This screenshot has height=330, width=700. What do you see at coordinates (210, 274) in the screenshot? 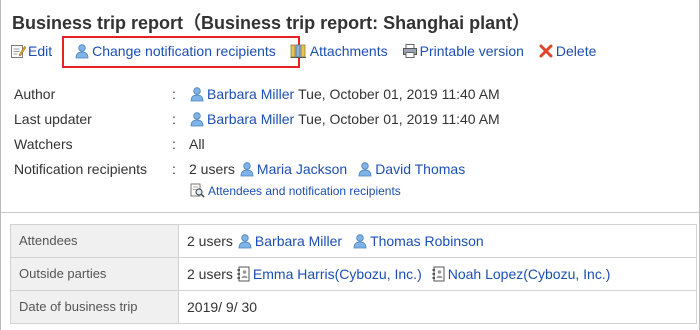
I see `outside-parties-count: 2 users` at bounding box center [210, 274].